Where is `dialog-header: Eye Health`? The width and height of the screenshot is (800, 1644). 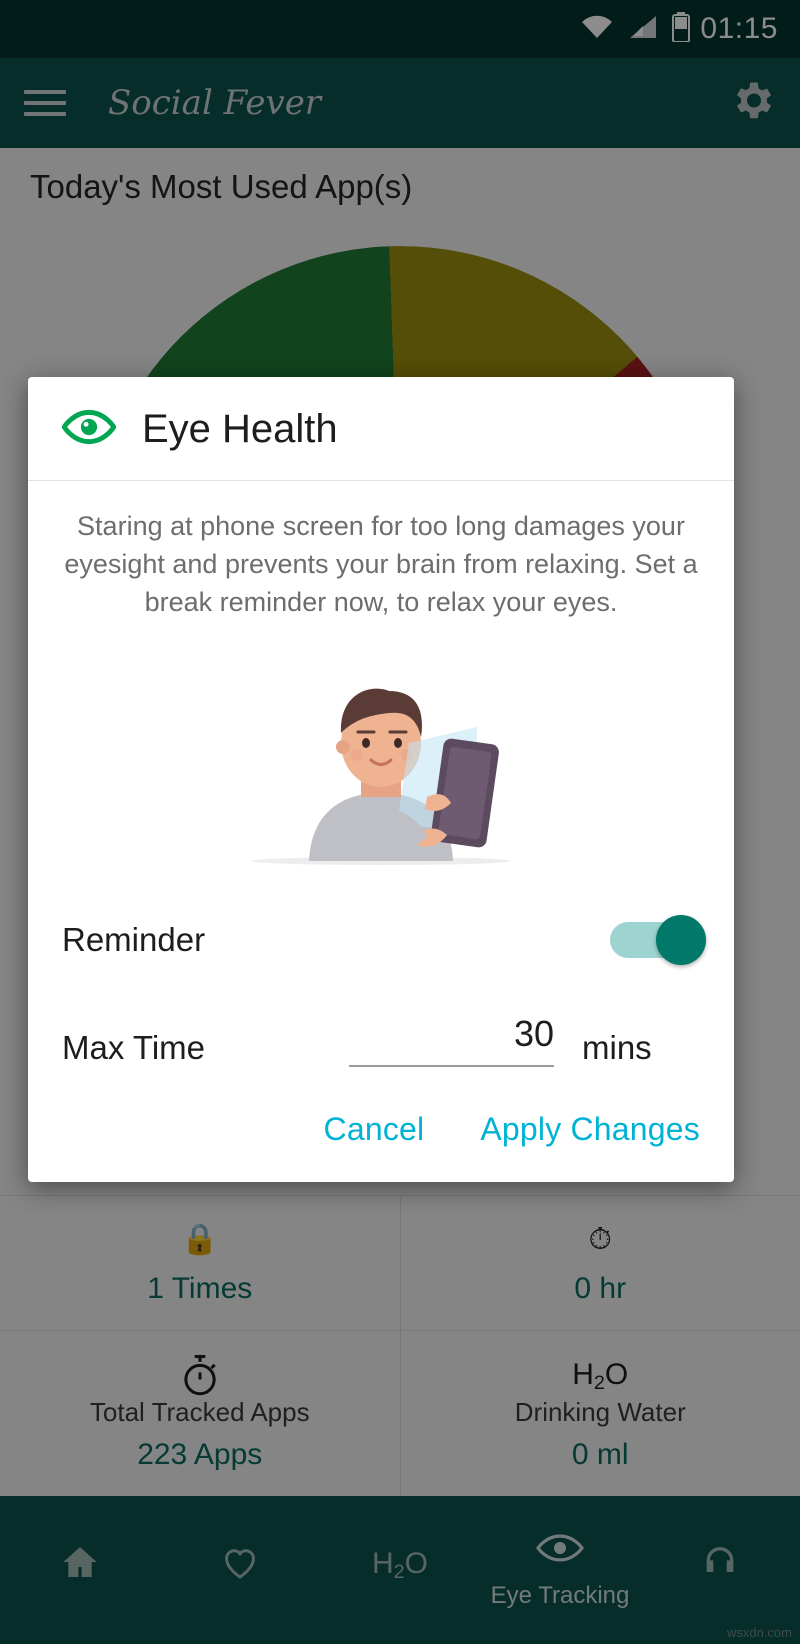
dialog-header: Eye Health is located at coordinates (381, 429).